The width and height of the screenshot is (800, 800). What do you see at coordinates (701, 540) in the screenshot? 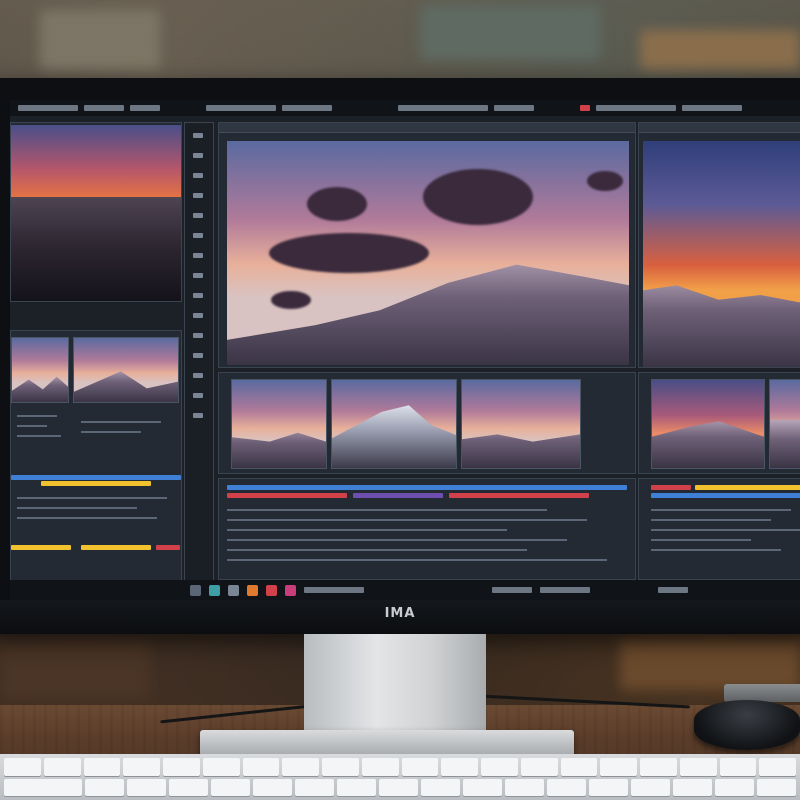
I see `timeline-track` at bounding box center [701, 540].